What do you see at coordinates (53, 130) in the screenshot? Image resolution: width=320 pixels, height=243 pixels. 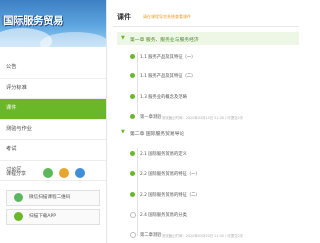 I see `menu-item-quiz-homework: 测验与作业` at bounding box center [53, 130].